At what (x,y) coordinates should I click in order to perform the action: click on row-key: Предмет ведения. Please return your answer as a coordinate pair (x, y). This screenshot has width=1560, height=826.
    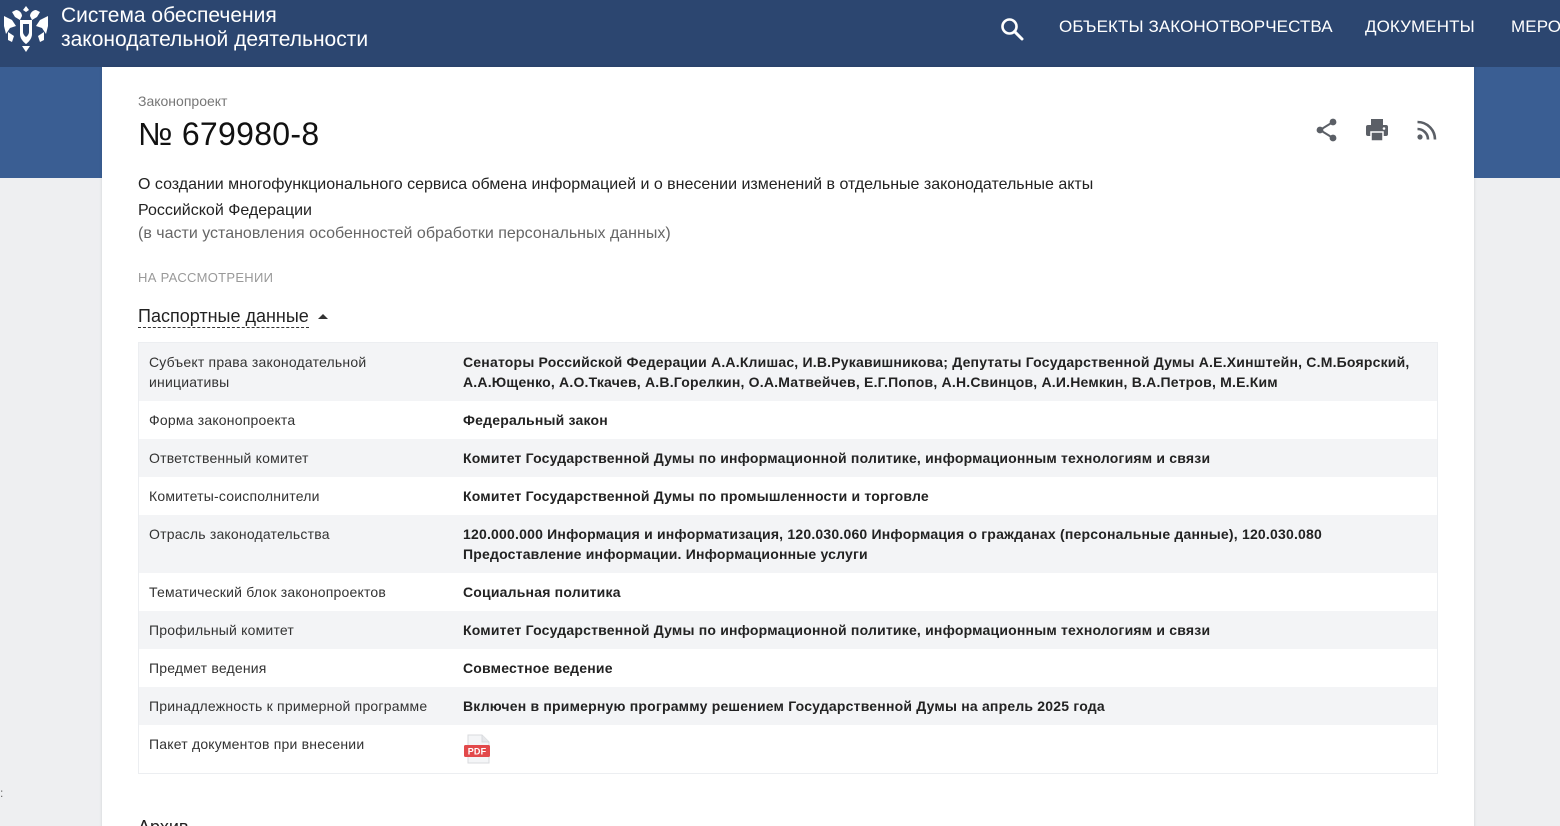
    Looking at the image, I should click on (208, 668).